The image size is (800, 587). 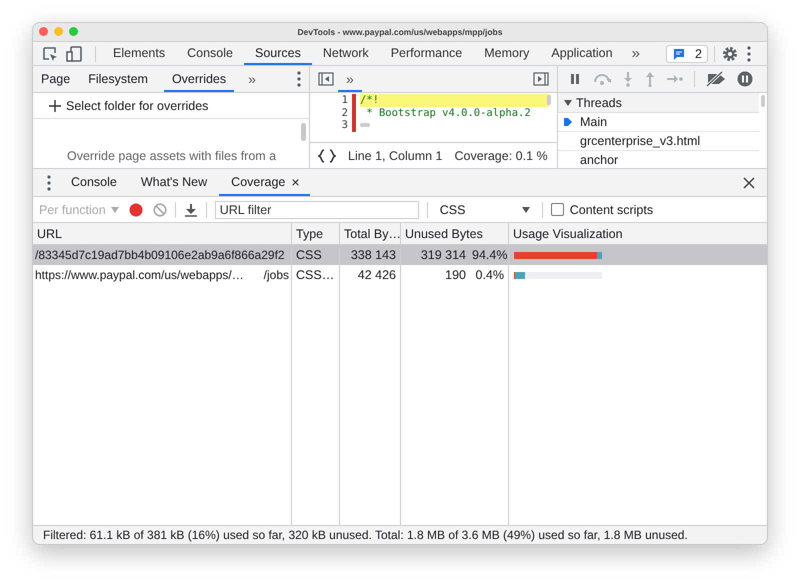 I want to click on type-filter-dropdown: CSS, so click(x=485, y=209).